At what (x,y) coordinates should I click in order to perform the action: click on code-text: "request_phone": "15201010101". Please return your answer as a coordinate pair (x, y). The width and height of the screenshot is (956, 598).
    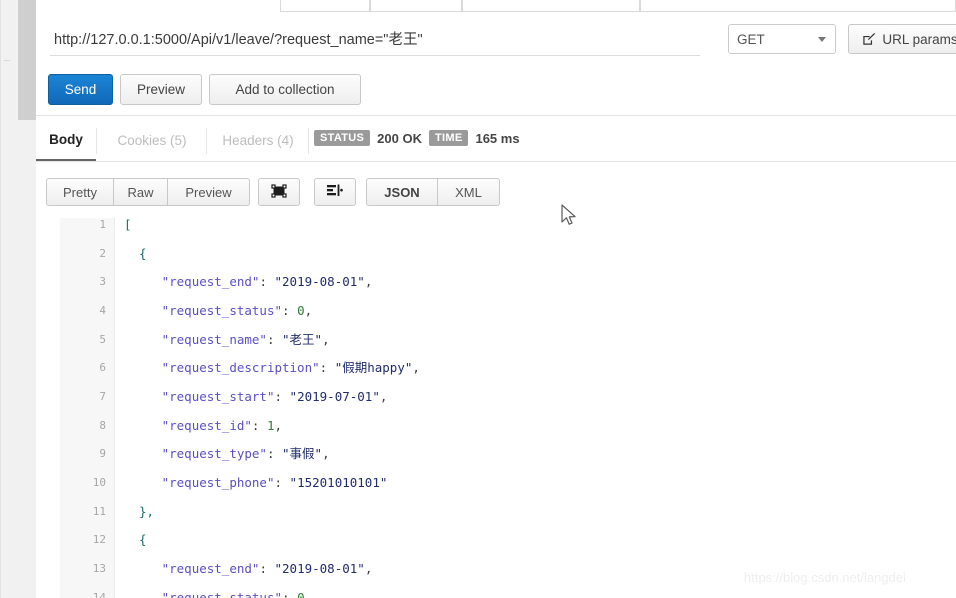
    Looking at the image, I should click on (275, 482).